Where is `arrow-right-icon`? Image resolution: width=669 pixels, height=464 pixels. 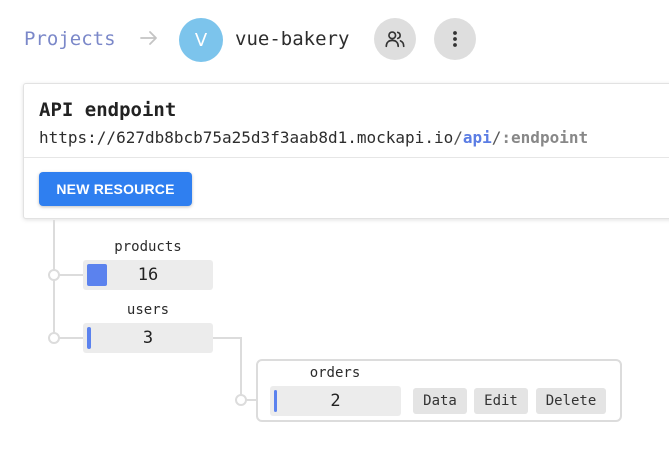 arrow-right-icon is located at coordinates (148, 38).